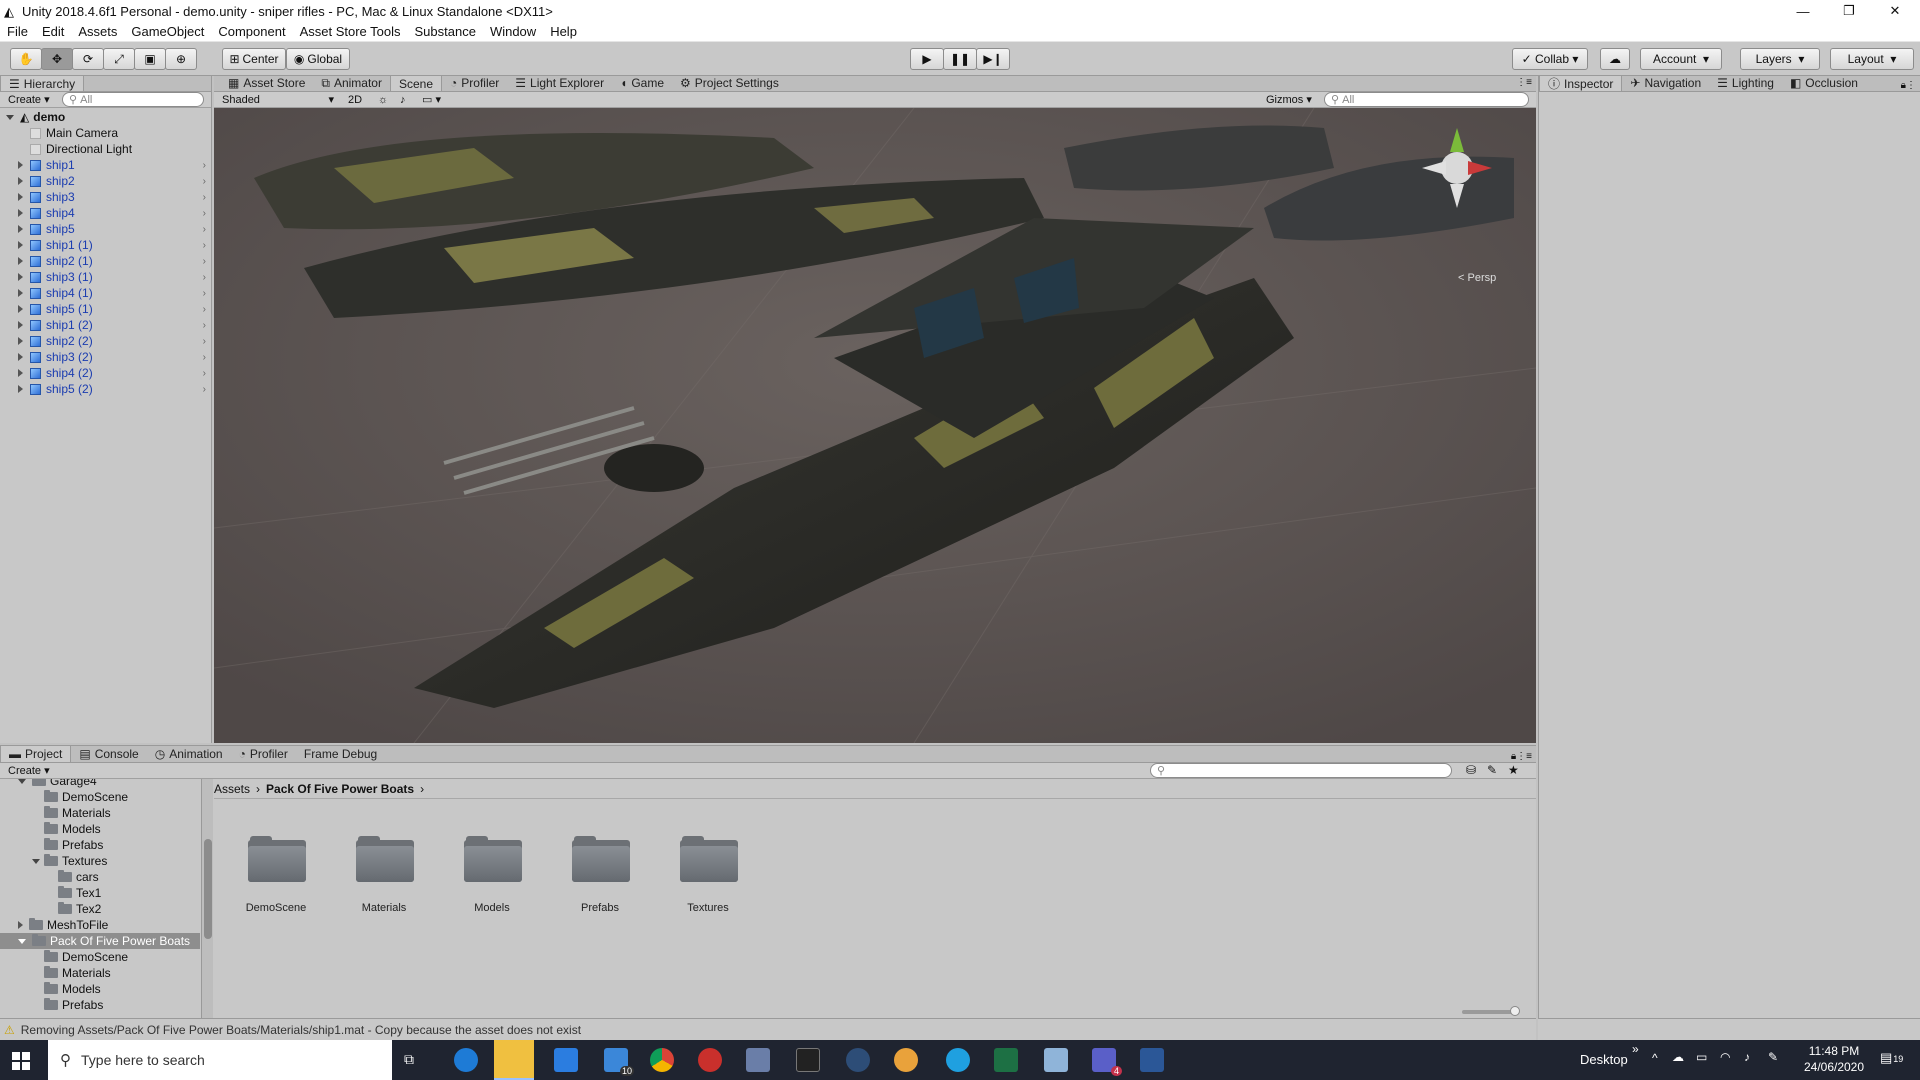  What do you see at coordinates (445, 31) in the screenshot?
I see `menu-substance: Substance` at bounding box center [445, 31].